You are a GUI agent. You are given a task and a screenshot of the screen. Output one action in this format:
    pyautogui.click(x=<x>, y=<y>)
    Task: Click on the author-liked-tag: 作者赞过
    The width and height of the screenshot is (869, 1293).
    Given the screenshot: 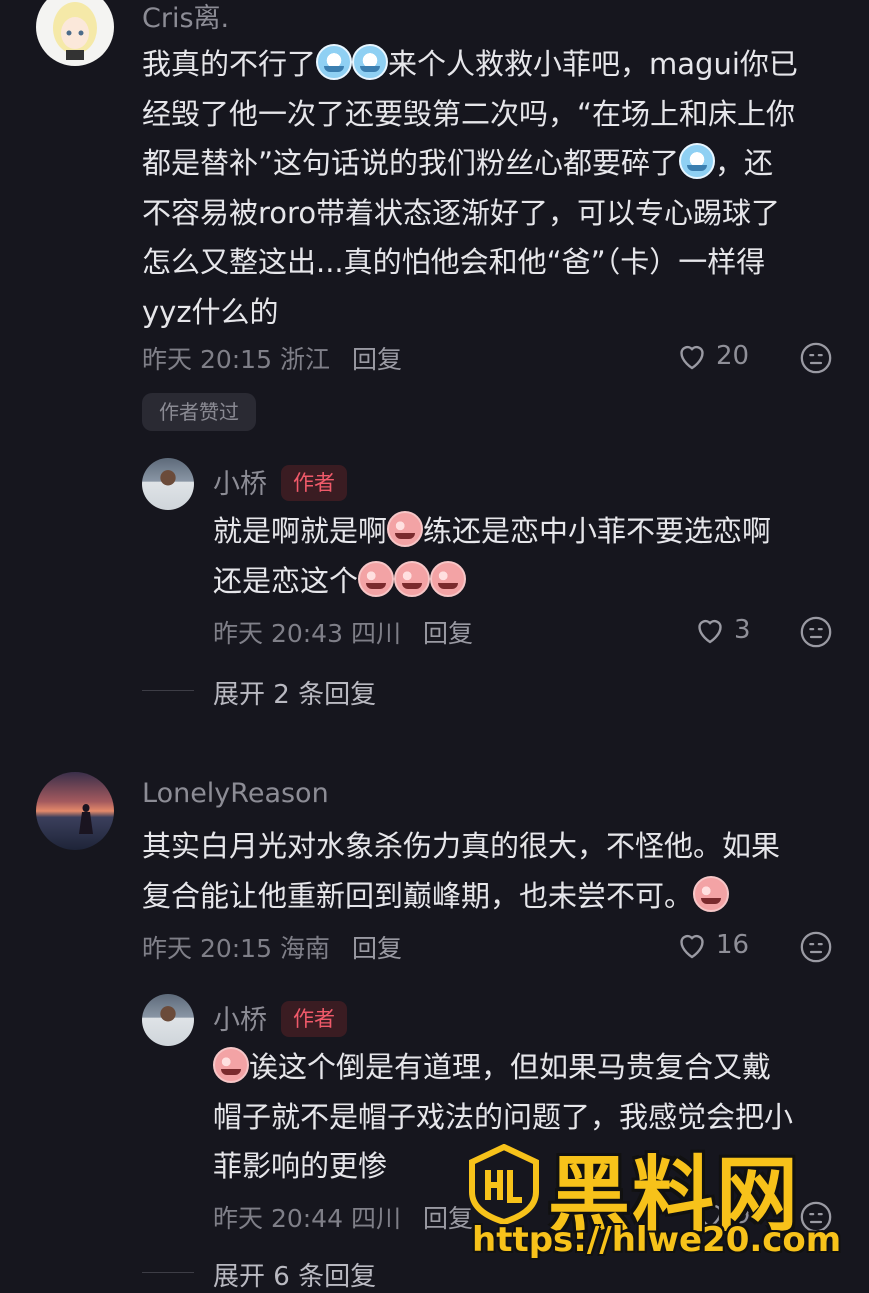 What is the action you would take?
    pyautogui.click(x=199, y=412)
    